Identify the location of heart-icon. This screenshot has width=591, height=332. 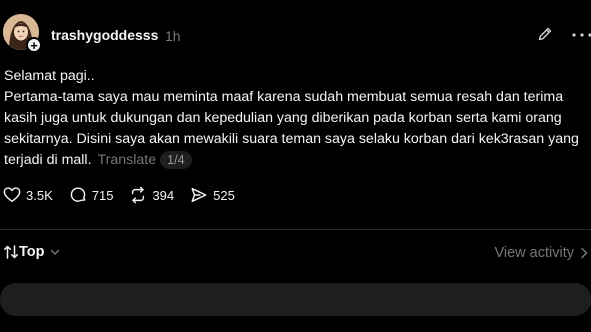
(12, 195).